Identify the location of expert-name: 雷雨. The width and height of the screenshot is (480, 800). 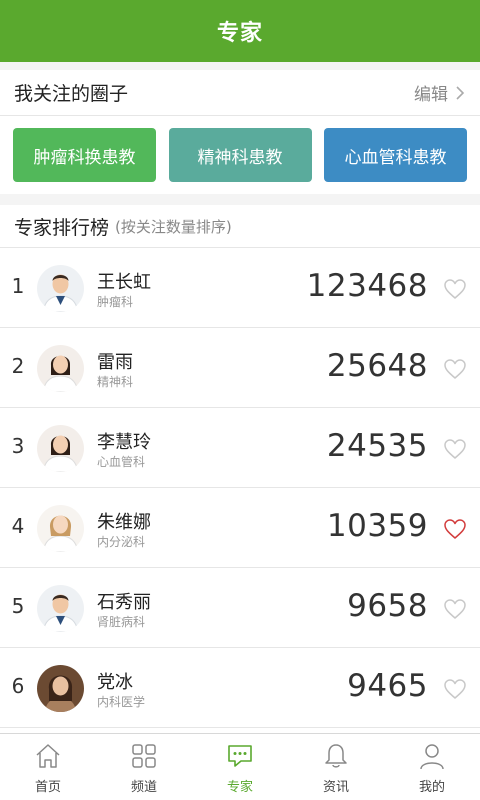
(115, 362).